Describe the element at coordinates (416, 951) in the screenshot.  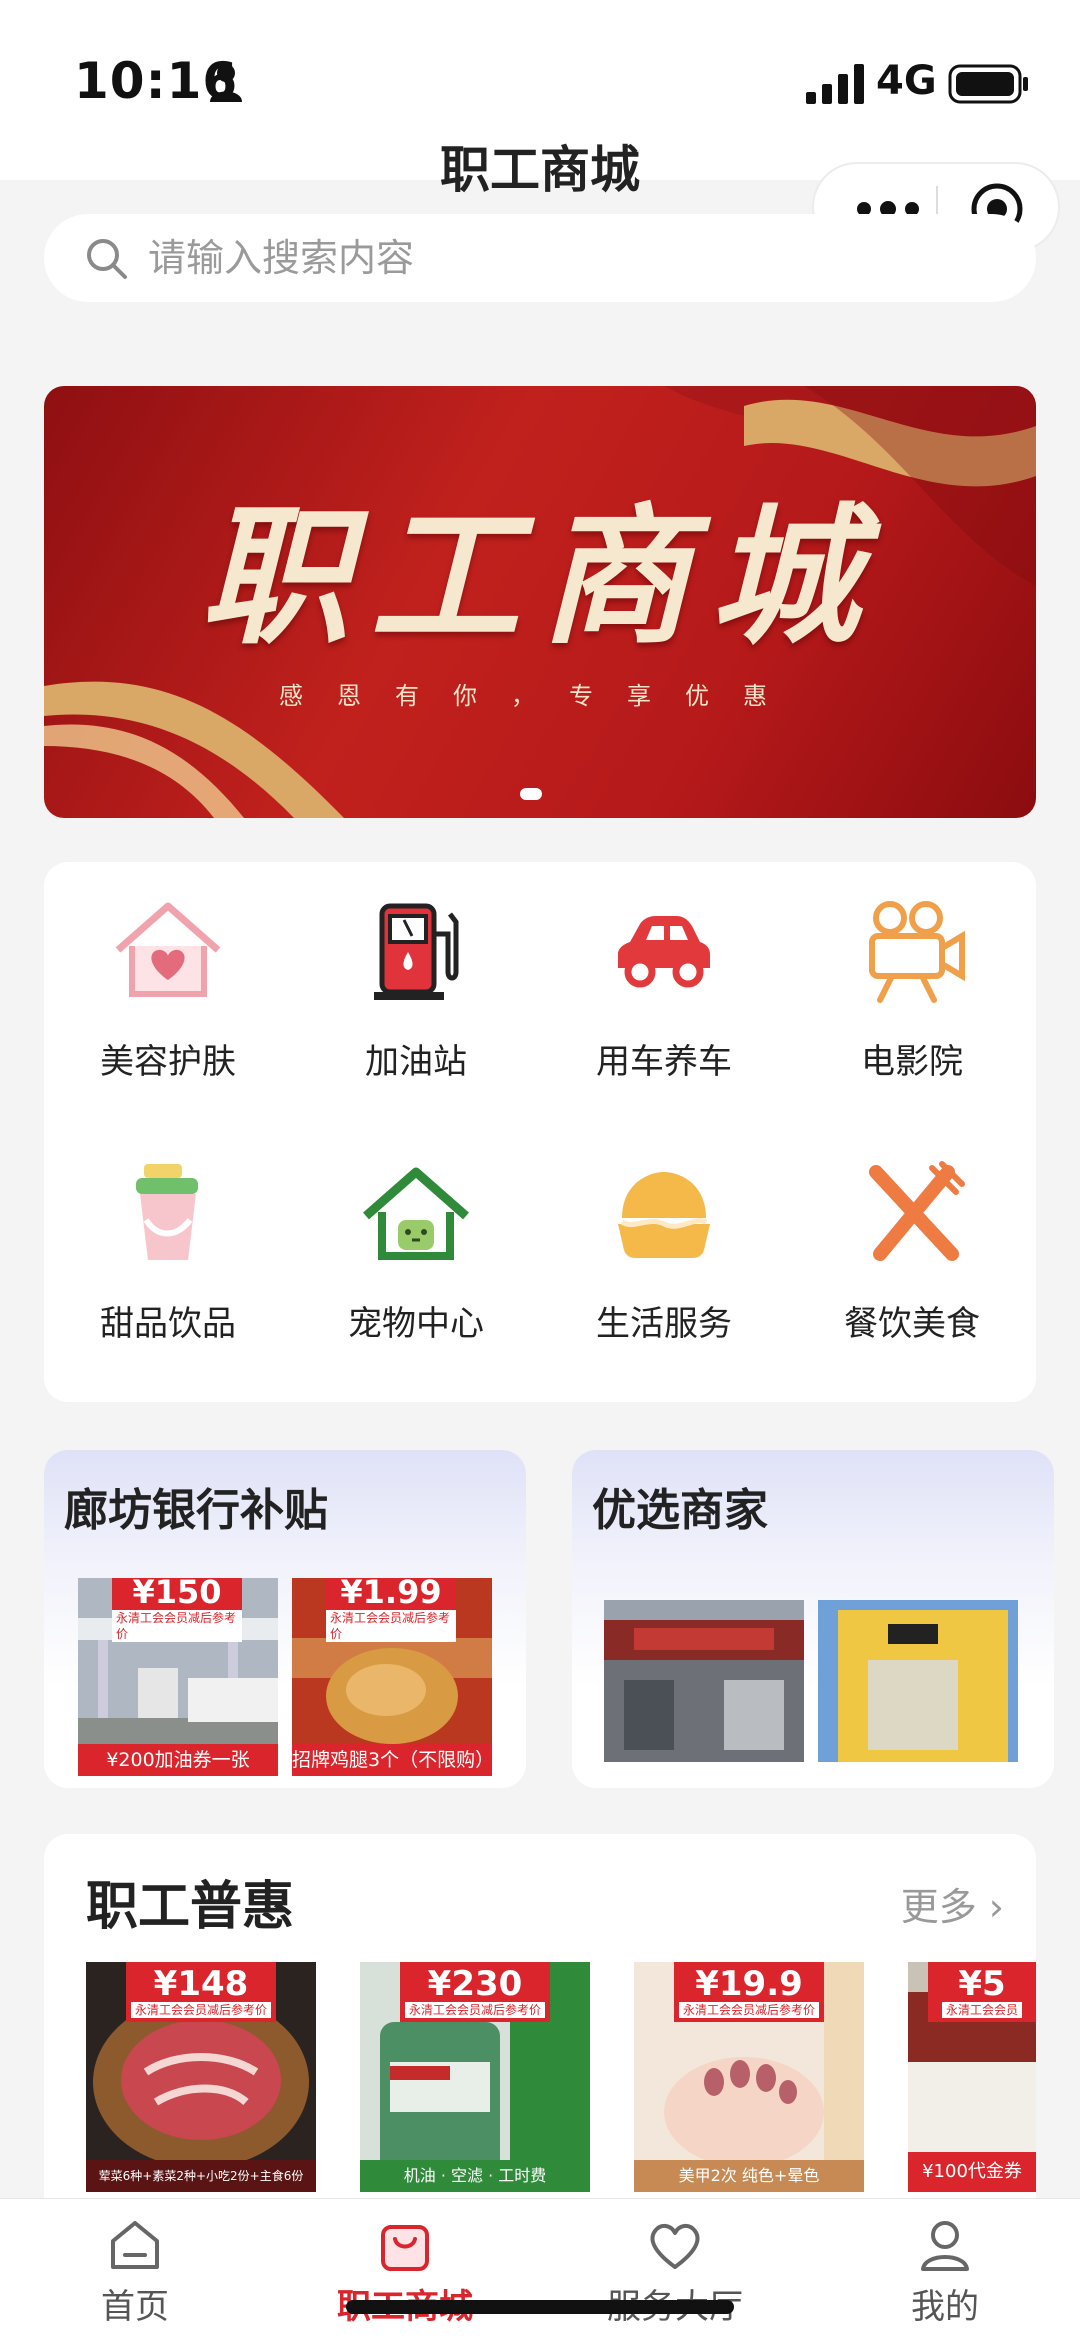
I see `fuel-pump-icon` at that location.